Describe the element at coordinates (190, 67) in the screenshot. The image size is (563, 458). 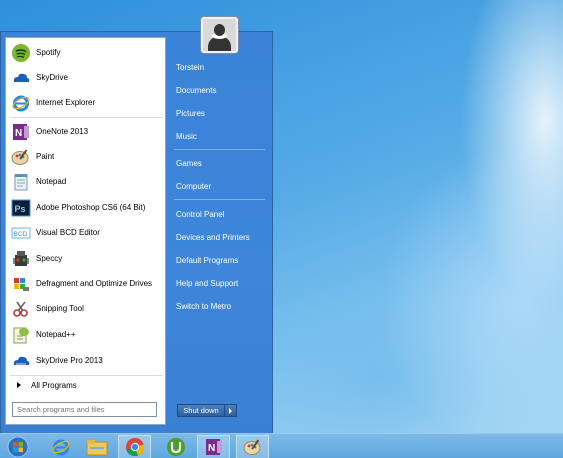
I see `link-user-folder: Torstein` at that location.